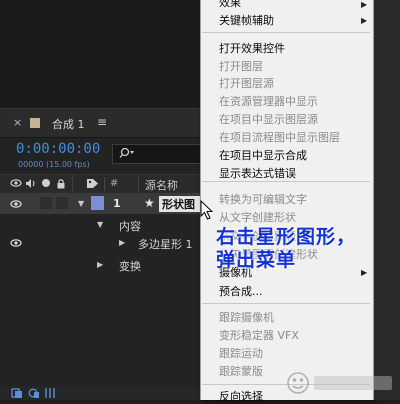 This screenshot has height=404, width=400. What do you see at coordinates (387, 200) in the screenshot?
I see `right-panel-strip` at bounding box center [387, 200].